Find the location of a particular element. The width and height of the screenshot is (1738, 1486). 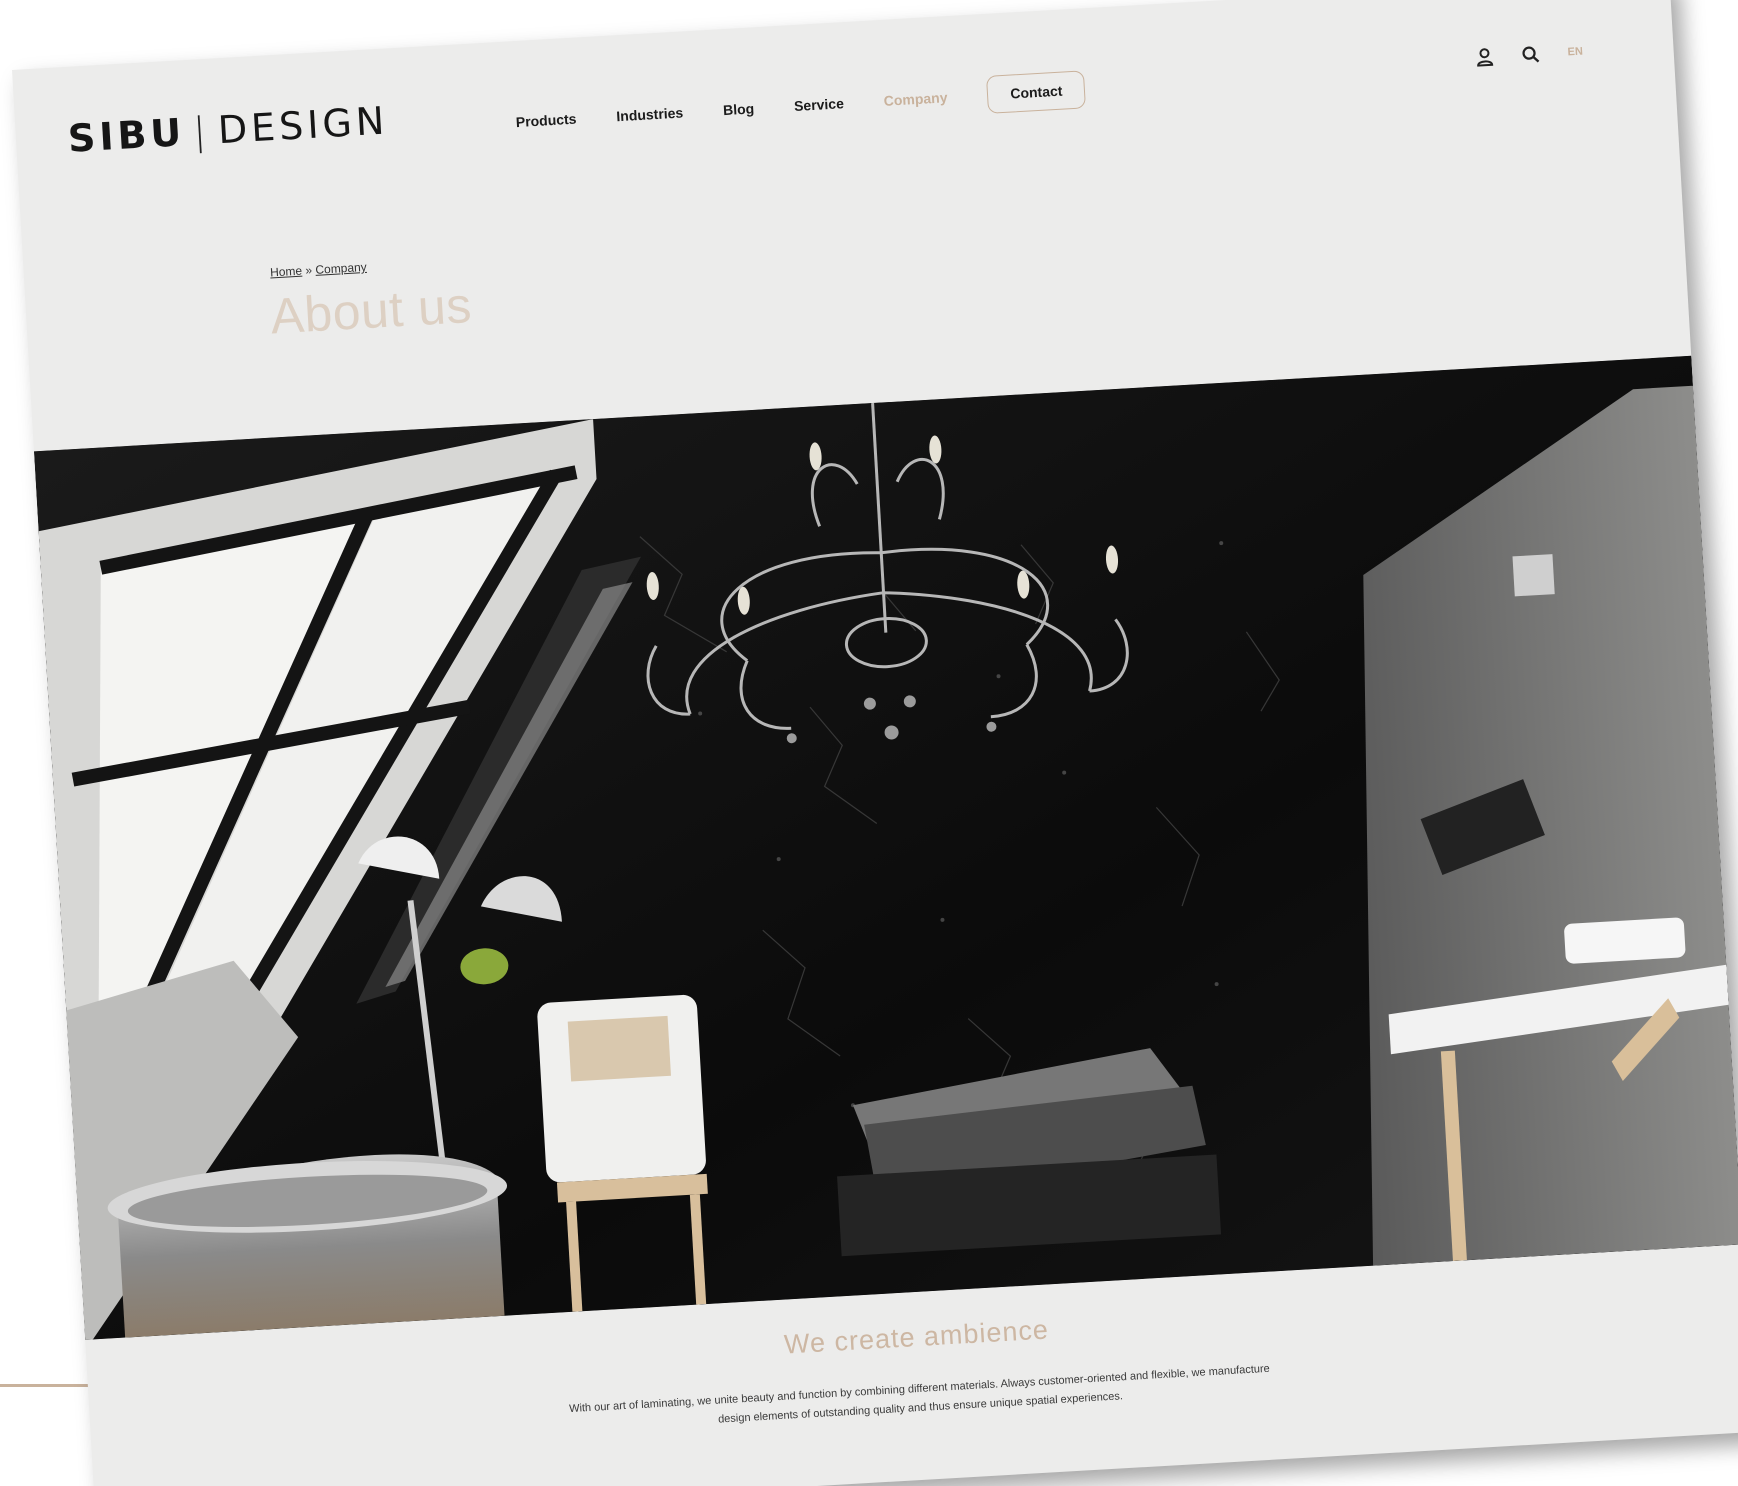

language-switch: EN is located at coordinates (1575, 52).